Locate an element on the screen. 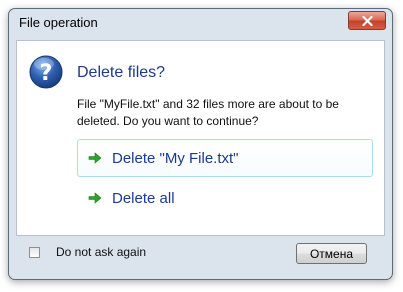 Image resolution: width=403 pixels, height=292 pixels. window-title: File operation is located at coordinates (58, 22).